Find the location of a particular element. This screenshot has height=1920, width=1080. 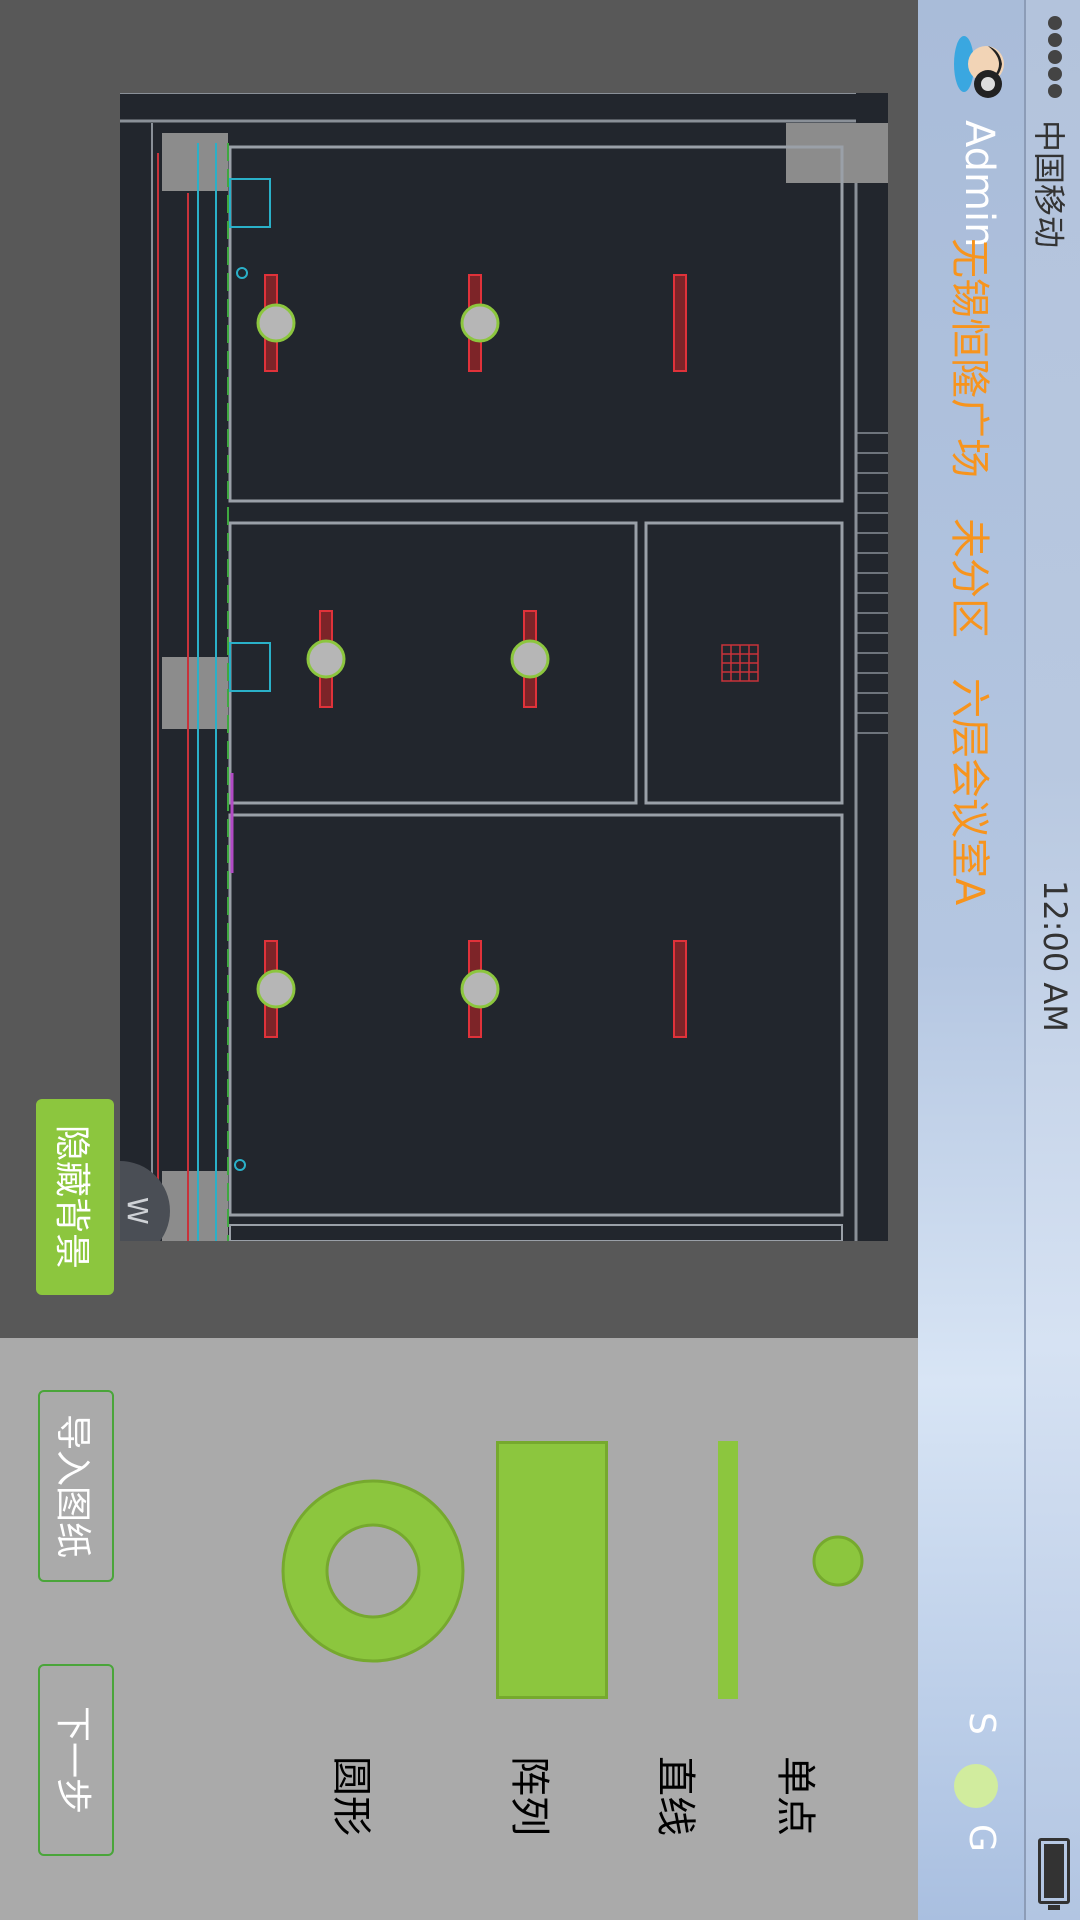

sg-toggle: S G is located at coordinates (972, 1797).